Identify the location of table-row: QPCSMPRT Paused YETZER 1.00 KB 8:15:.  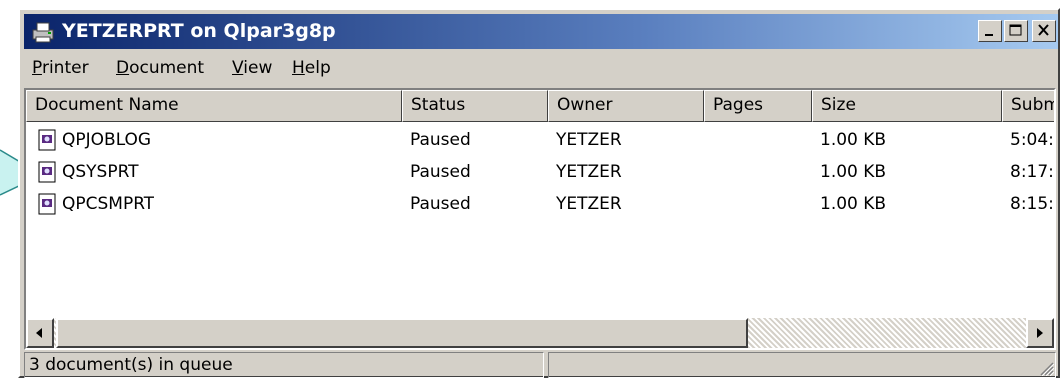
(540, 206).